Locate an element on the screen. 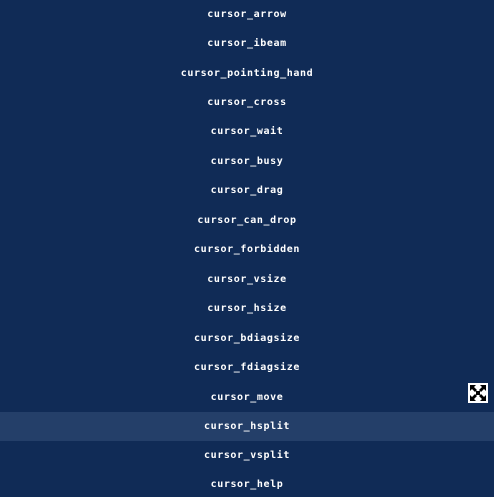 Image resolution: width=494 pixels, height=497 pixels. list-item-label: CURSOR_ARROW is located at coordinates (247, 14).